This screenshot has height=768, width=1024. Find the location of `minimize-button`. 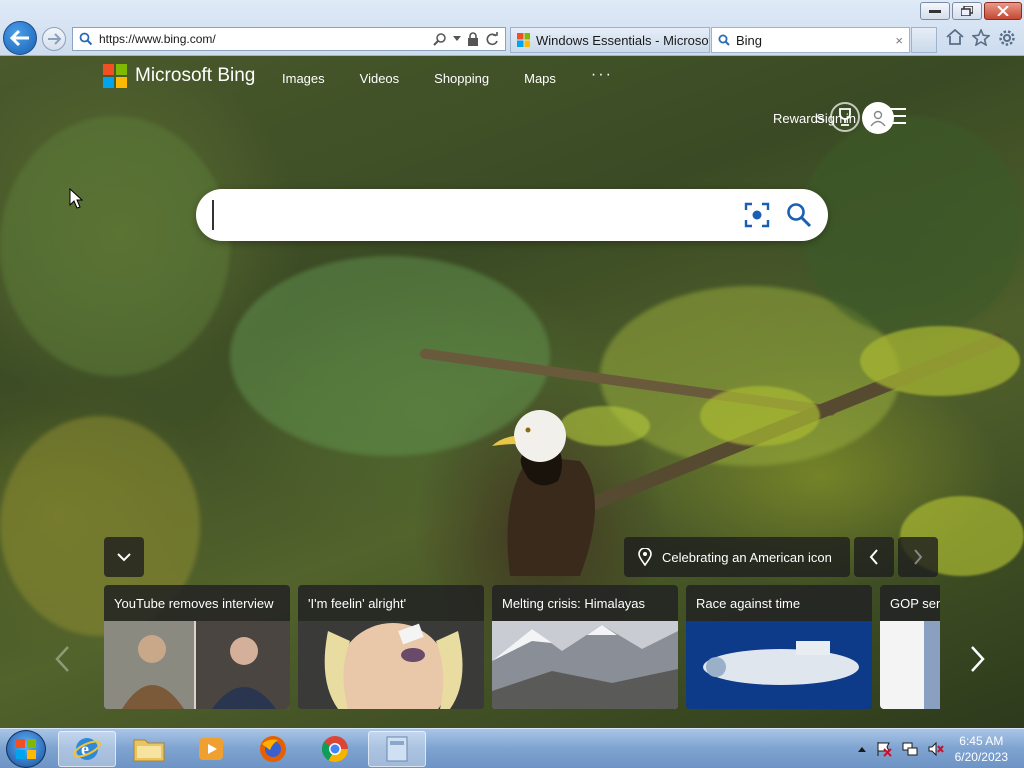

minimize-button is located at coordinates (935, 11).